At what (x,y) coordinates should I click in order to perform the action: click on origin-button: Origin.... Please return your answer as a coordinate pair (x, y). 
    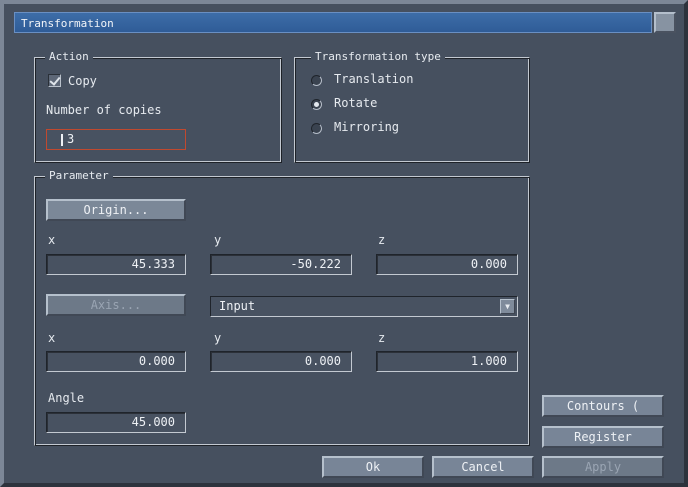
    Looking at the image, I should click on (116, 210).